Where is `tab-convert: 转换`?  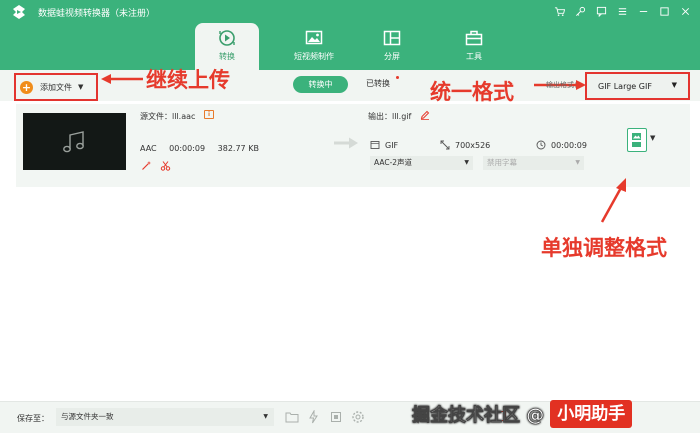
tab-convert: 转换 is located at coordinates (227, 46).